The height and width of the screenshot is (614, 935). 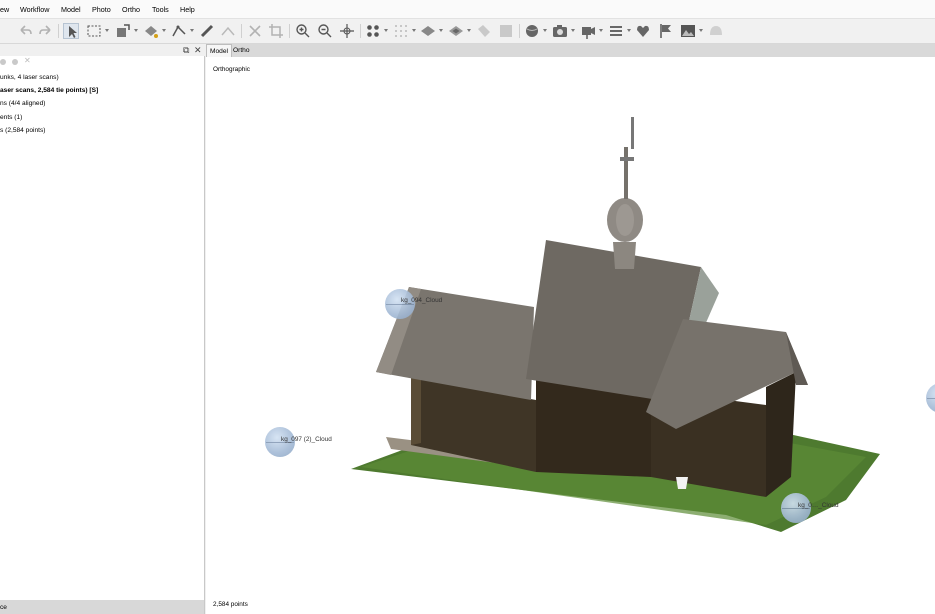 What do you see at coordinates (532, 31) in the screenshot?
I see `globe-icon` at bounding box center [532, 31].